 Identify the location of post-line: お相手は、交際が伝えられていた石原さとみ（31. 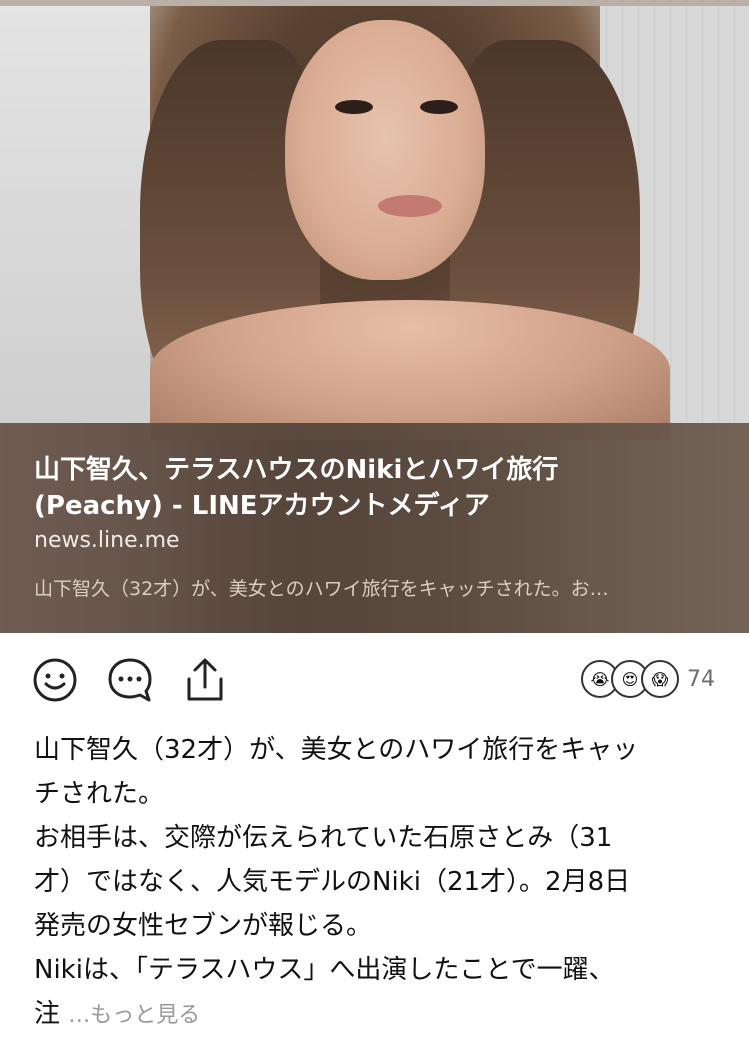
(323, 838).